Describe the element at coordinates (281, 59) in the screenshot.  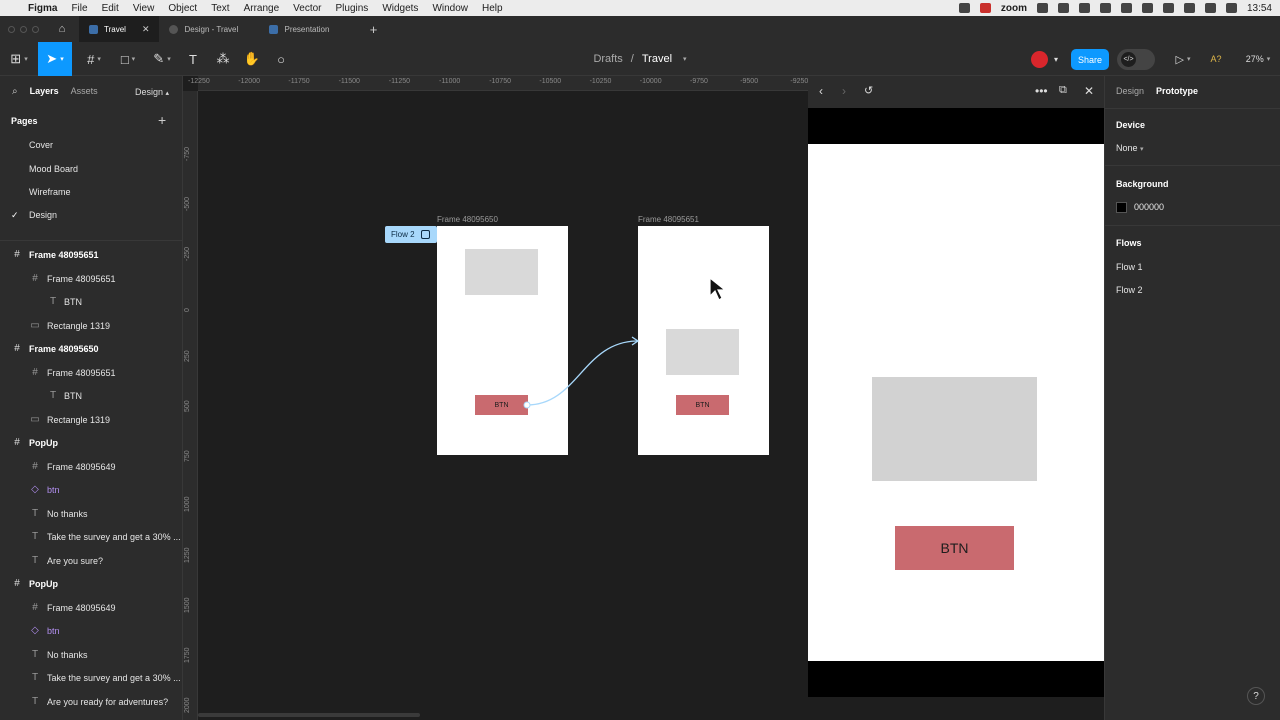
I see `comment-tool-icon: ○` at that location.